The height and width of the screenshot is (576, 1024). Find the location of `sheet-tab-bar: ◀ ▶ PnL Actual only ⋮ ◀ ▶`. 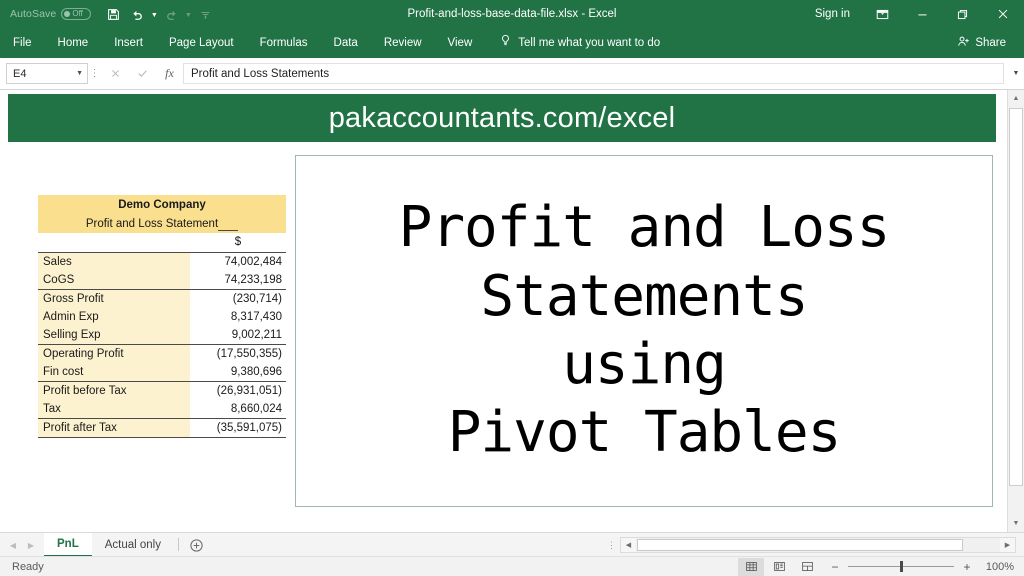

sheet-tab-bar: ◀ ▶ PnL Actual only ⋮ ◀ ▶ is located at coordinates (512, 544).